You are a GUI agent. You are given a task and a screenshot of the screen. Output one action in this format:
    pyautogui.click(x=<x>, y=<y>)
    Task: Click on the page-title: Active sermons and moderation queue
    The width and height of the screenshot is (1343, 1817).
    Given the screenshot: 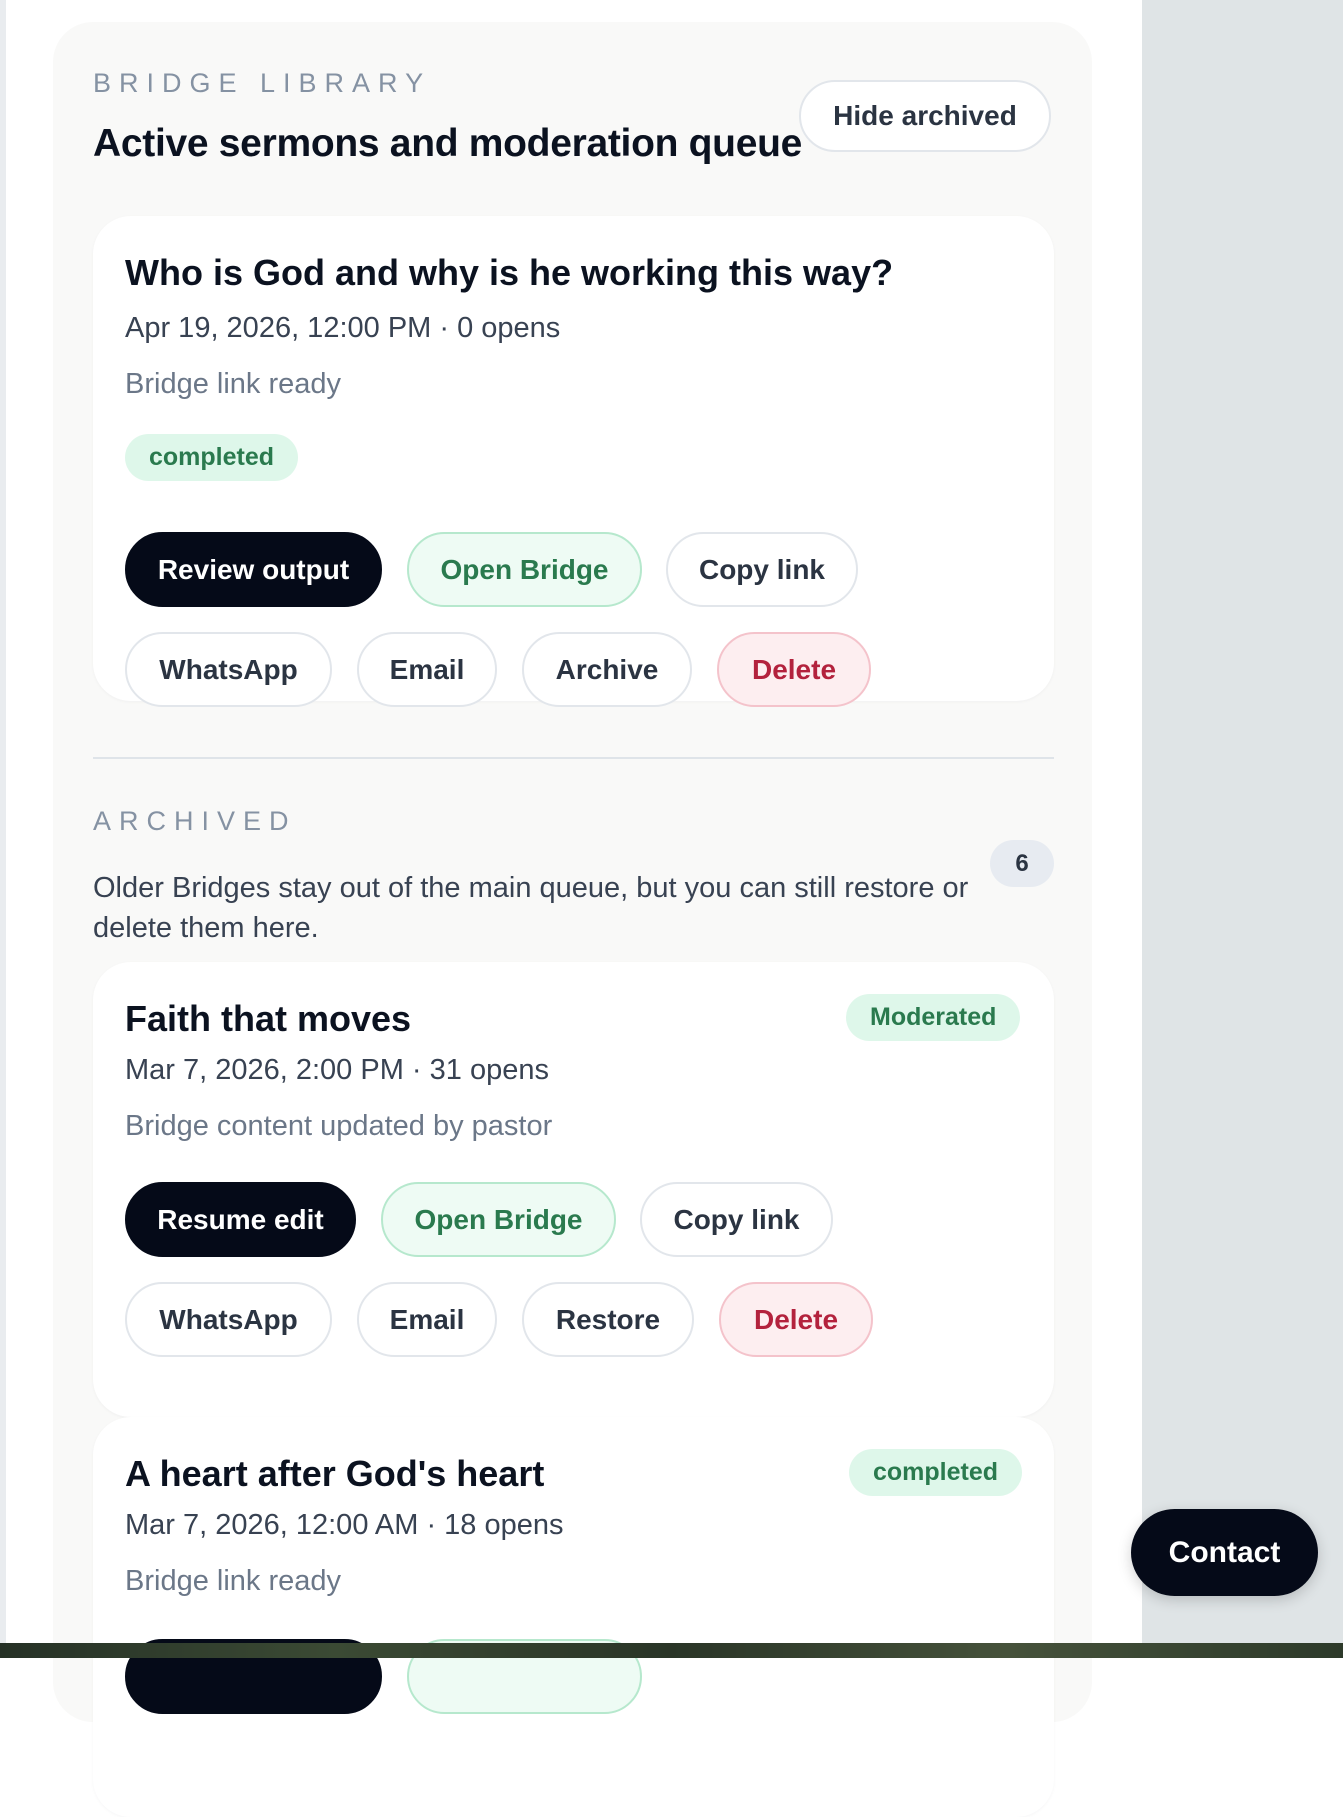 What is the action you would take?
    pyautogui.click(x=448, y=143)
    